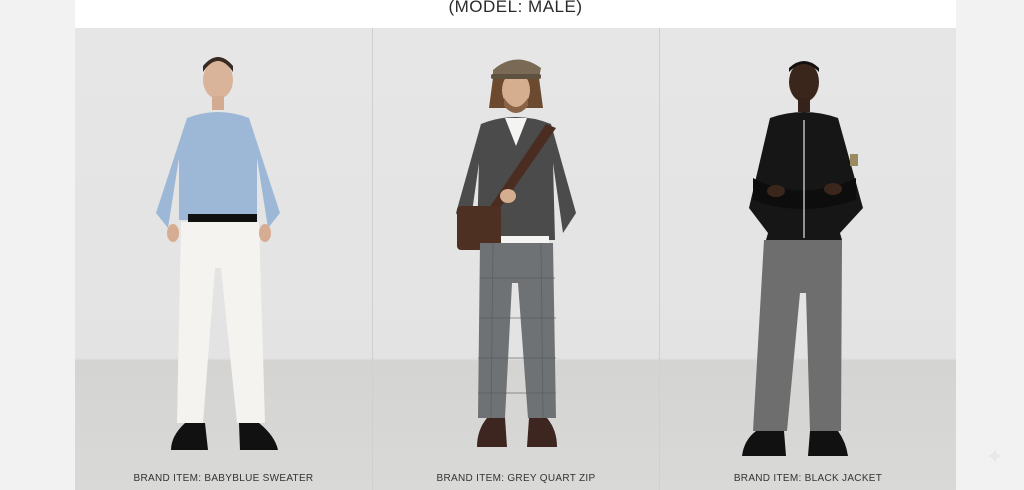 The width and height of the screenshot is (1024, 490). Describe the element at coordinates (218, 253) in the screenshot. I see `model-photo-babyblue-sweater` at that location.